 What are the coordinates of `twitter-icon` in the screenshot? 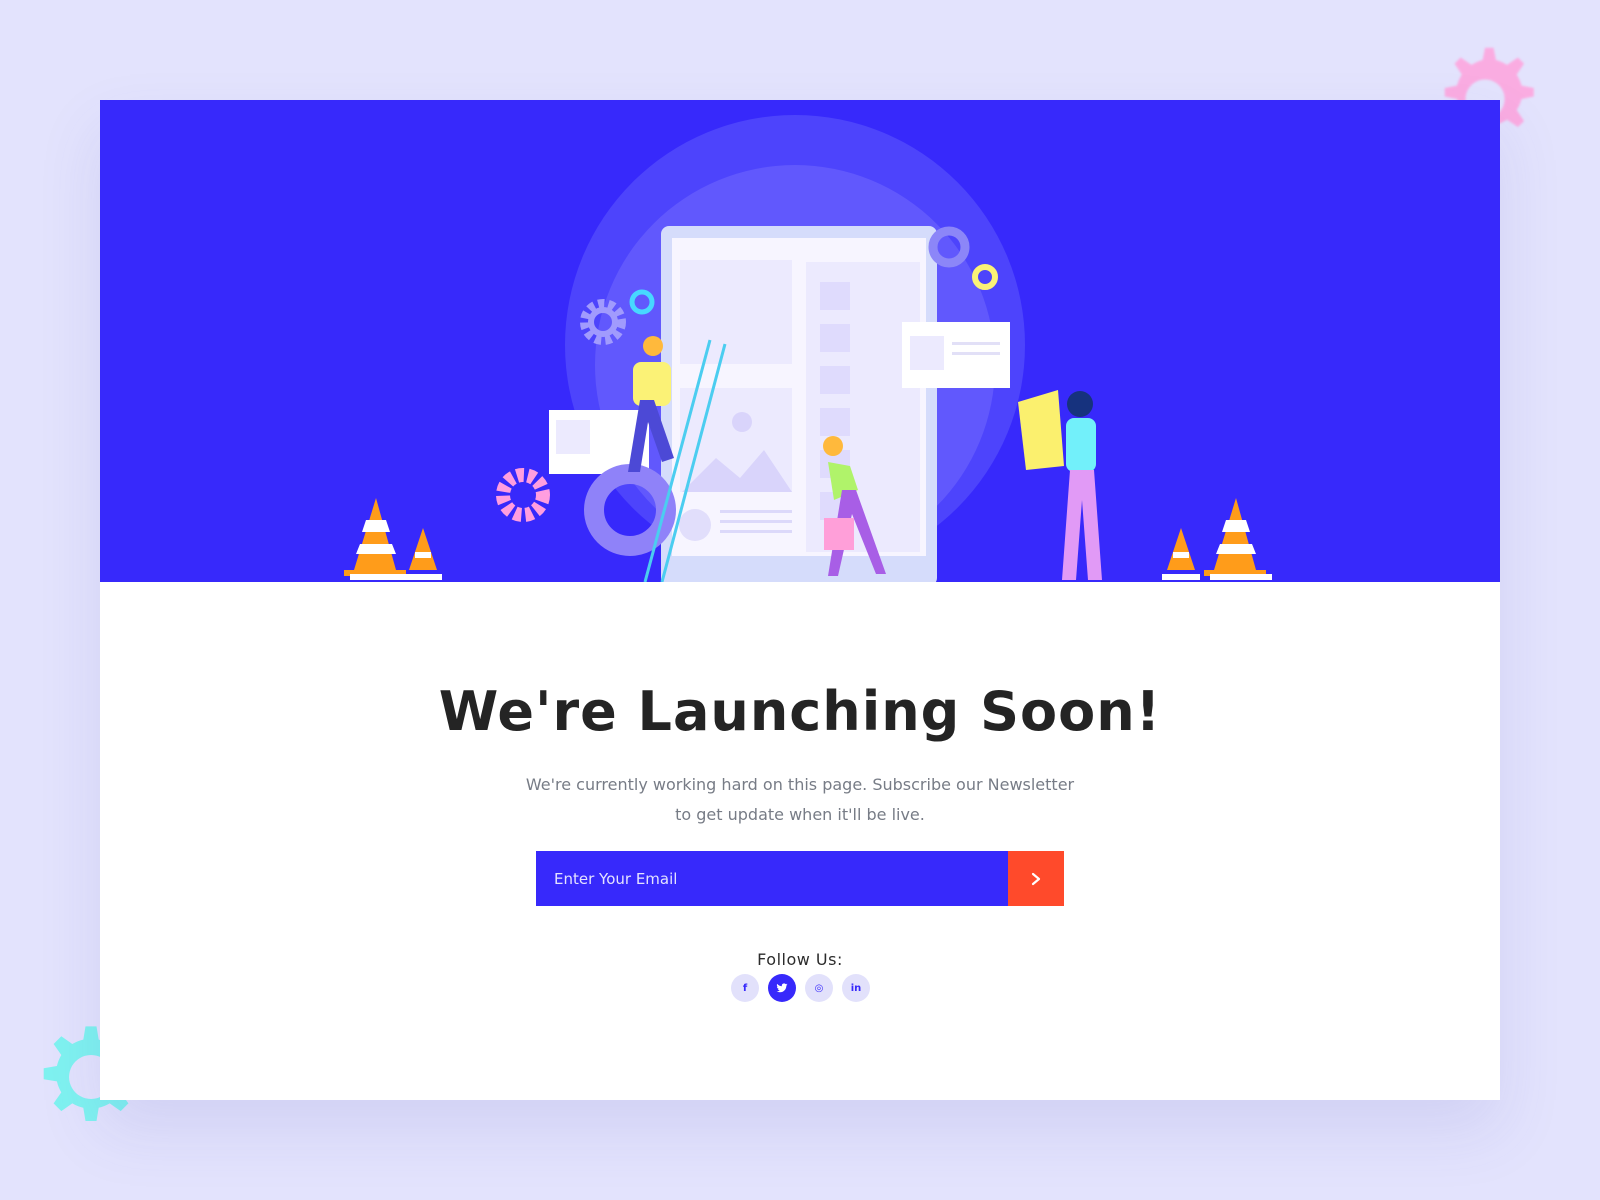 It's located at (782, 988).